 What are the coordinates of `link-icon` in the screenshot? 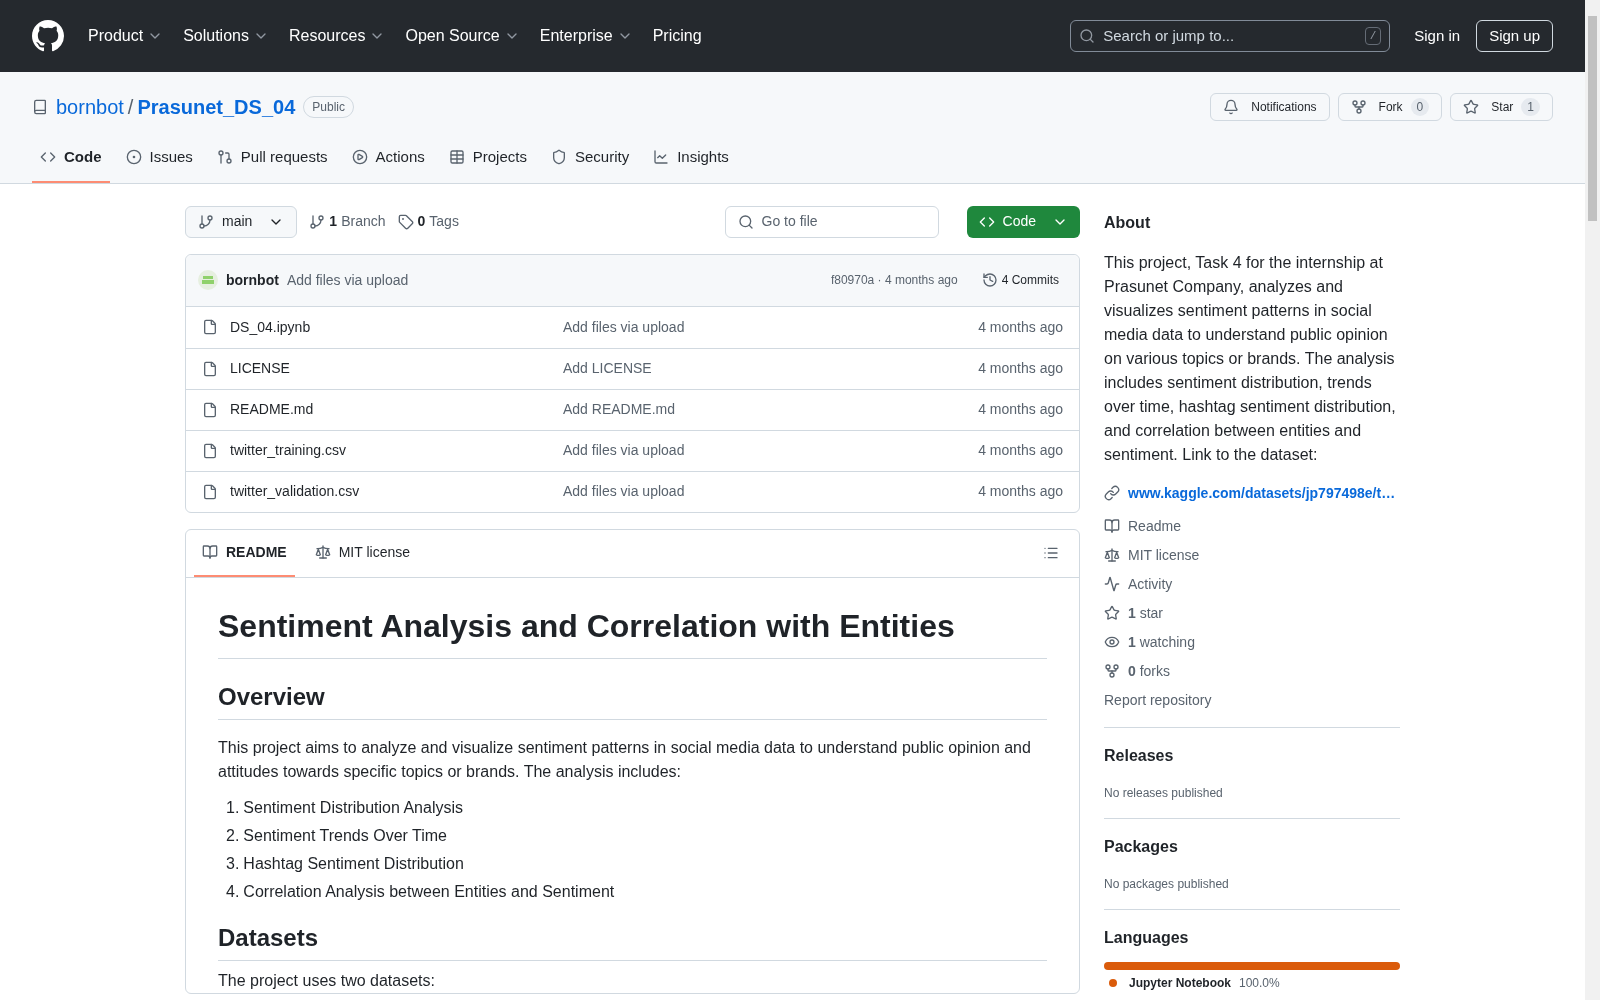 It's located at (1112, 493).